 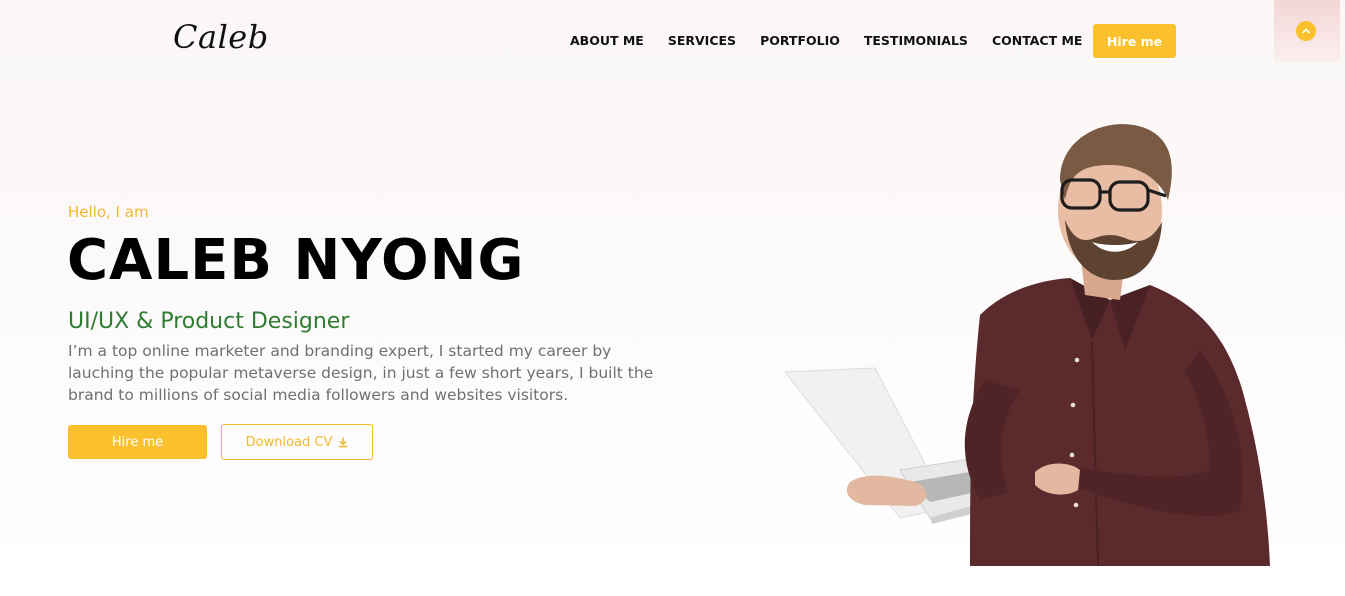 I want to click on chevron-up-icon, so click(x=1306, y=31).